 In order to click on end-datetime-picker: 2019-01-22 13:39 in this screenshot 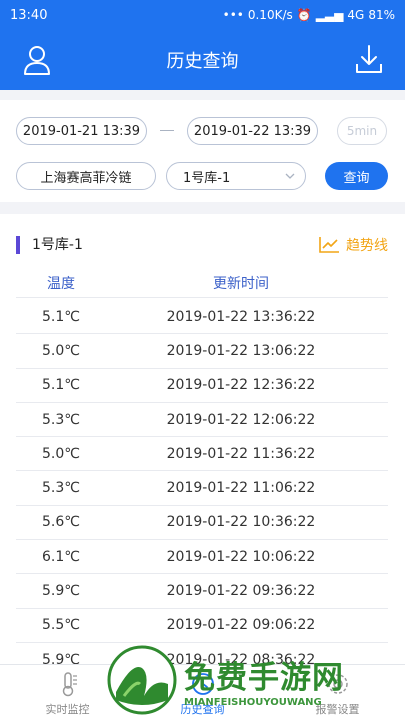, I will do `click(252, 131)`.